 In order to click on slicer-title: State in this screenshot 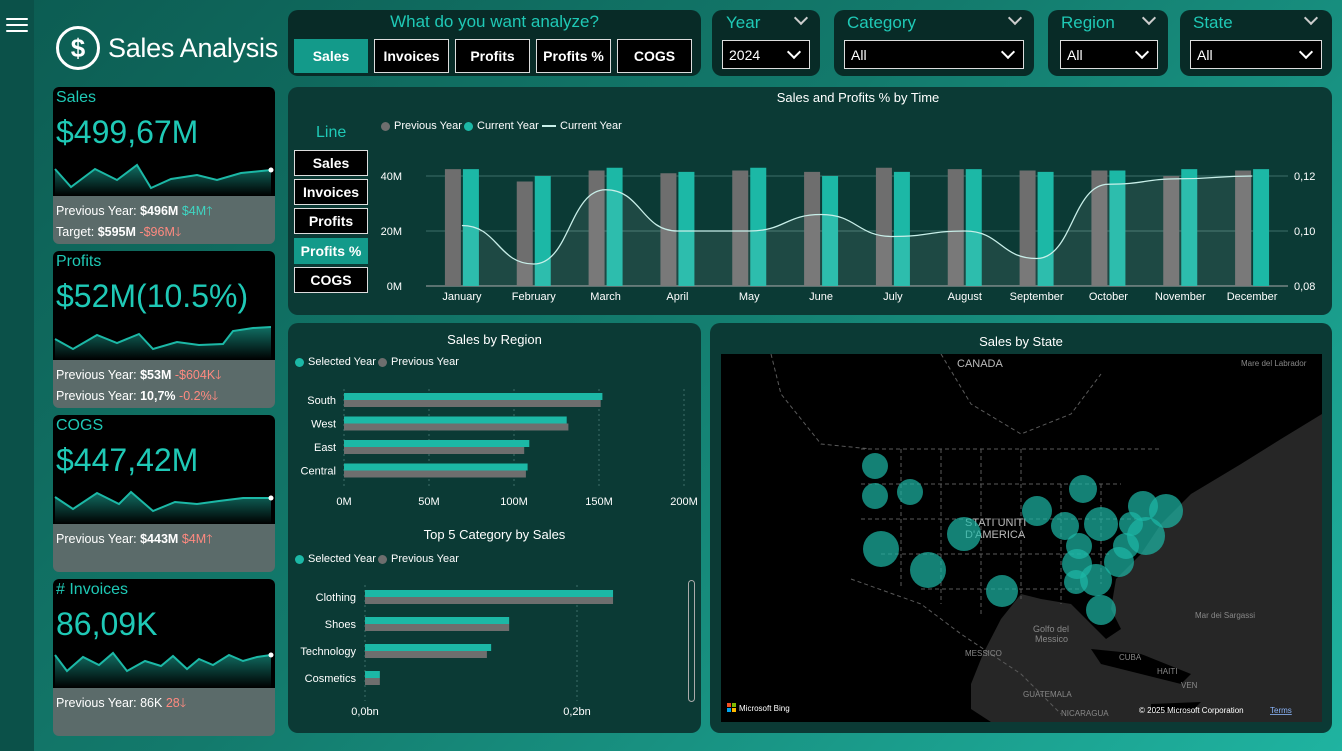, I will do `click(1213, 22)`.